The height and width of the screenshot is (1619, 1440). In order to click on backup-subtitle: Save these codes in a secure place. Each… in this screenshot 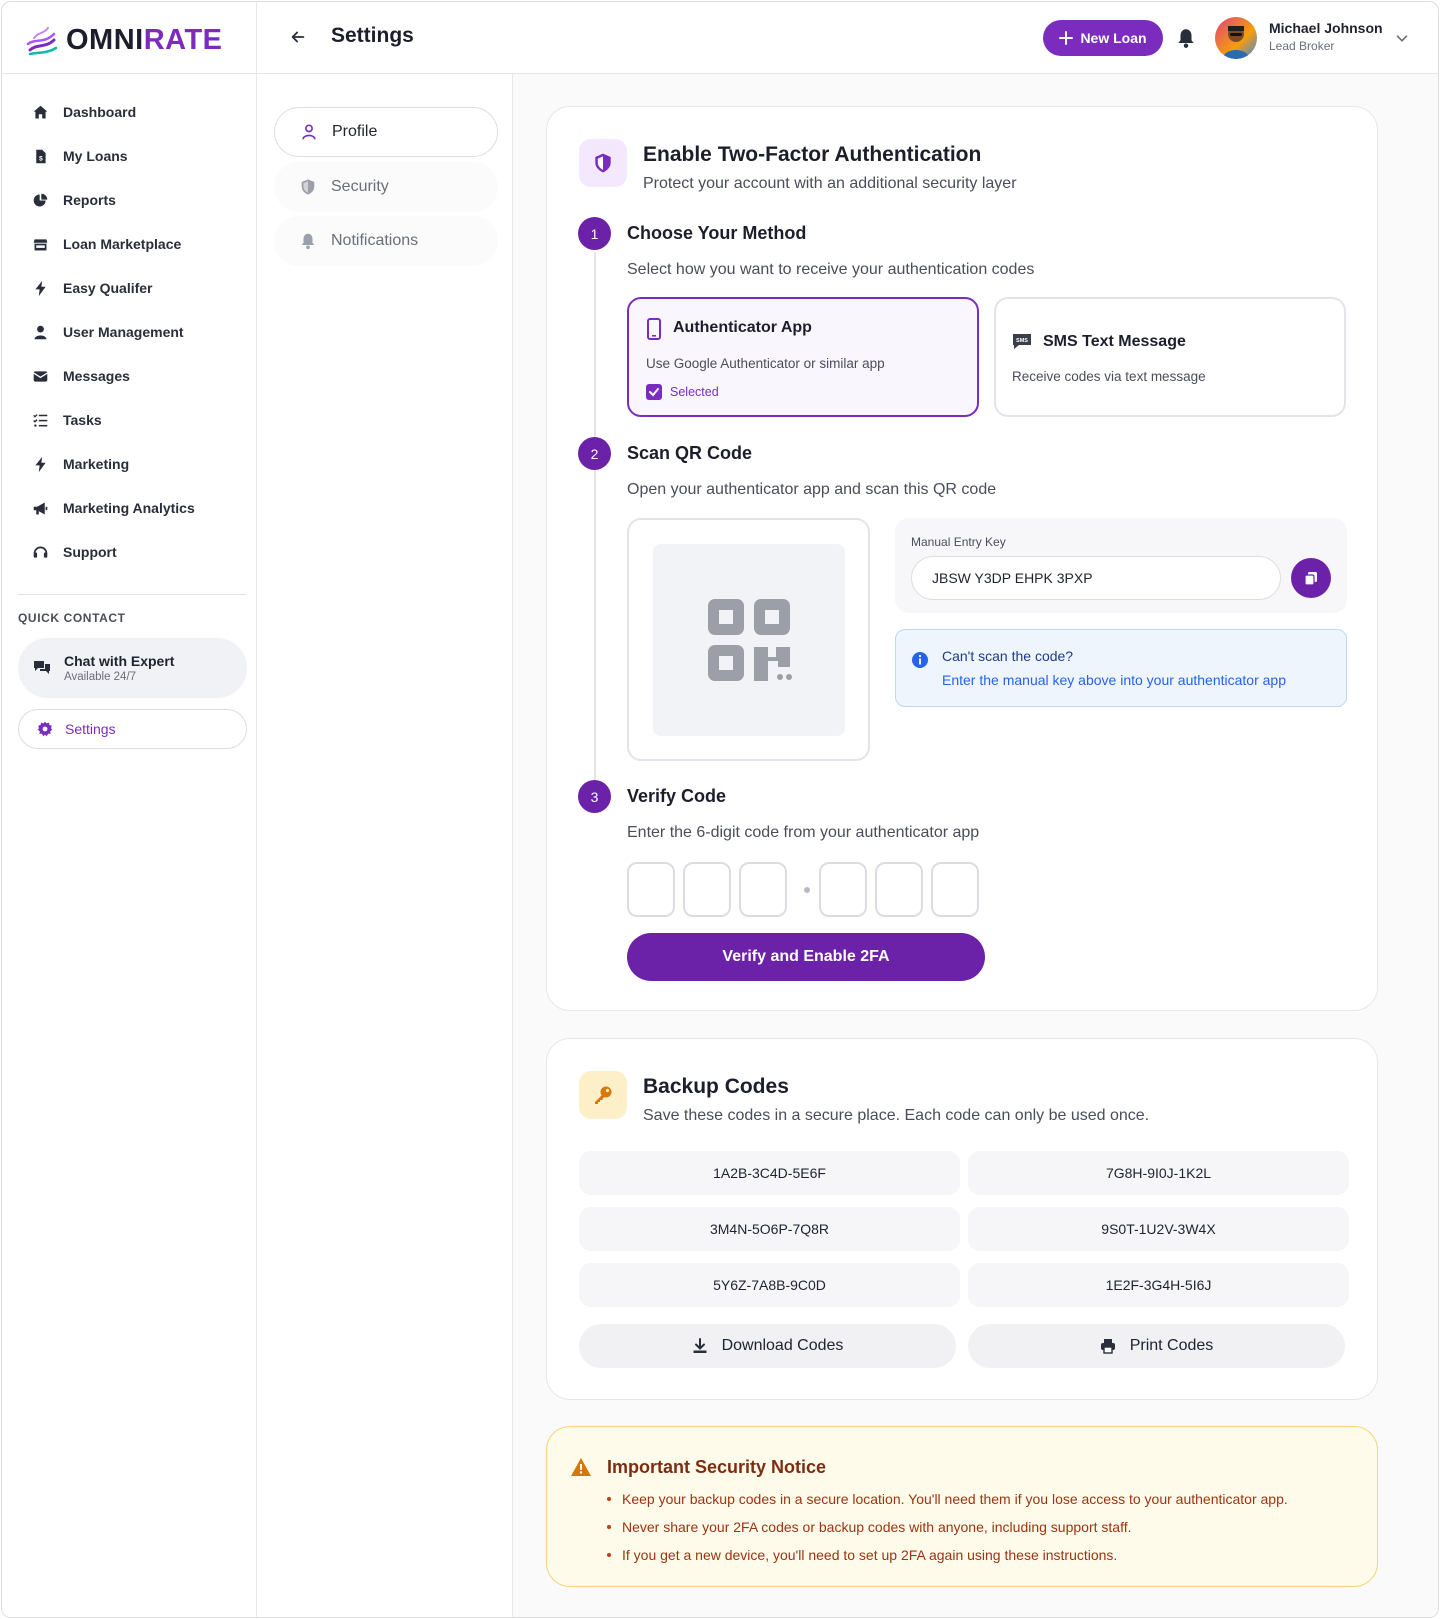, I will do `click(896, 1115)`.